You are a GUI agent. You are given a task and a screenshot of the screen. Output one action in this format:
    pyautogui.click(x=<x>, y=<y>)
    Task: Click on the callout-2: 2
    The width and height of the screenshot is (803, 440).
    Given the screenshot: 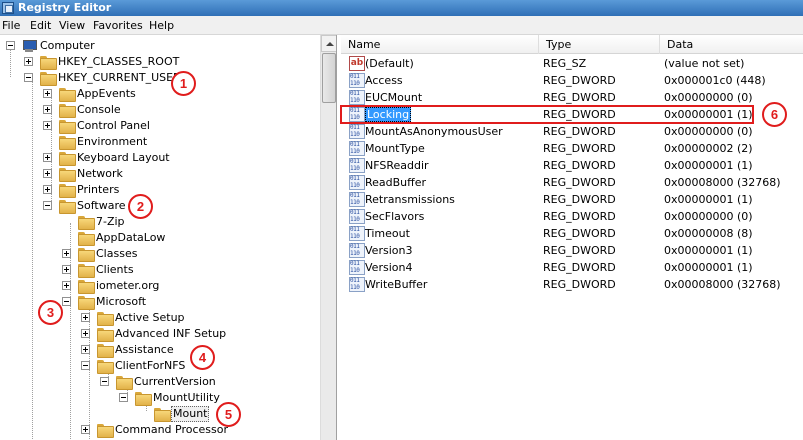 What is the action you would take?
    pyautogui.click(x=140, y=206)
    